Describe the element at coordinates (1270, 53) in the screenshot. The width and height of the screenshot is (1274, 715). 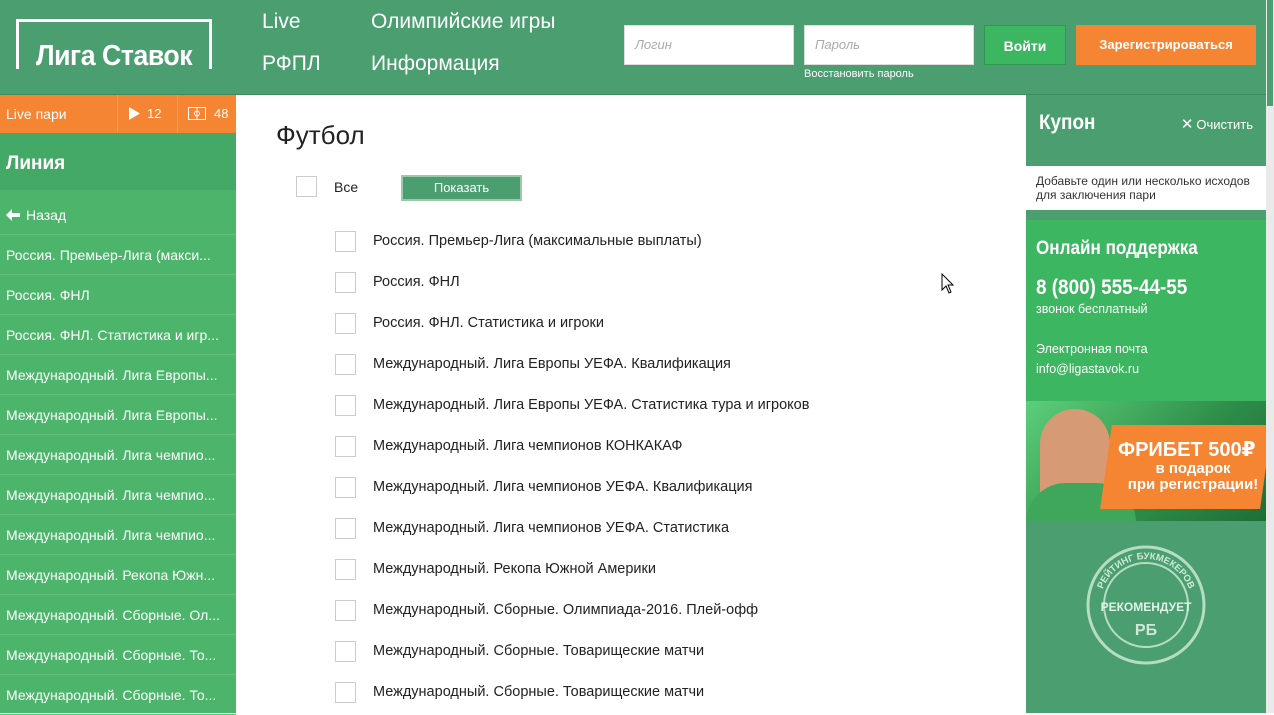
I see `scrollbar-thumb` at that location.